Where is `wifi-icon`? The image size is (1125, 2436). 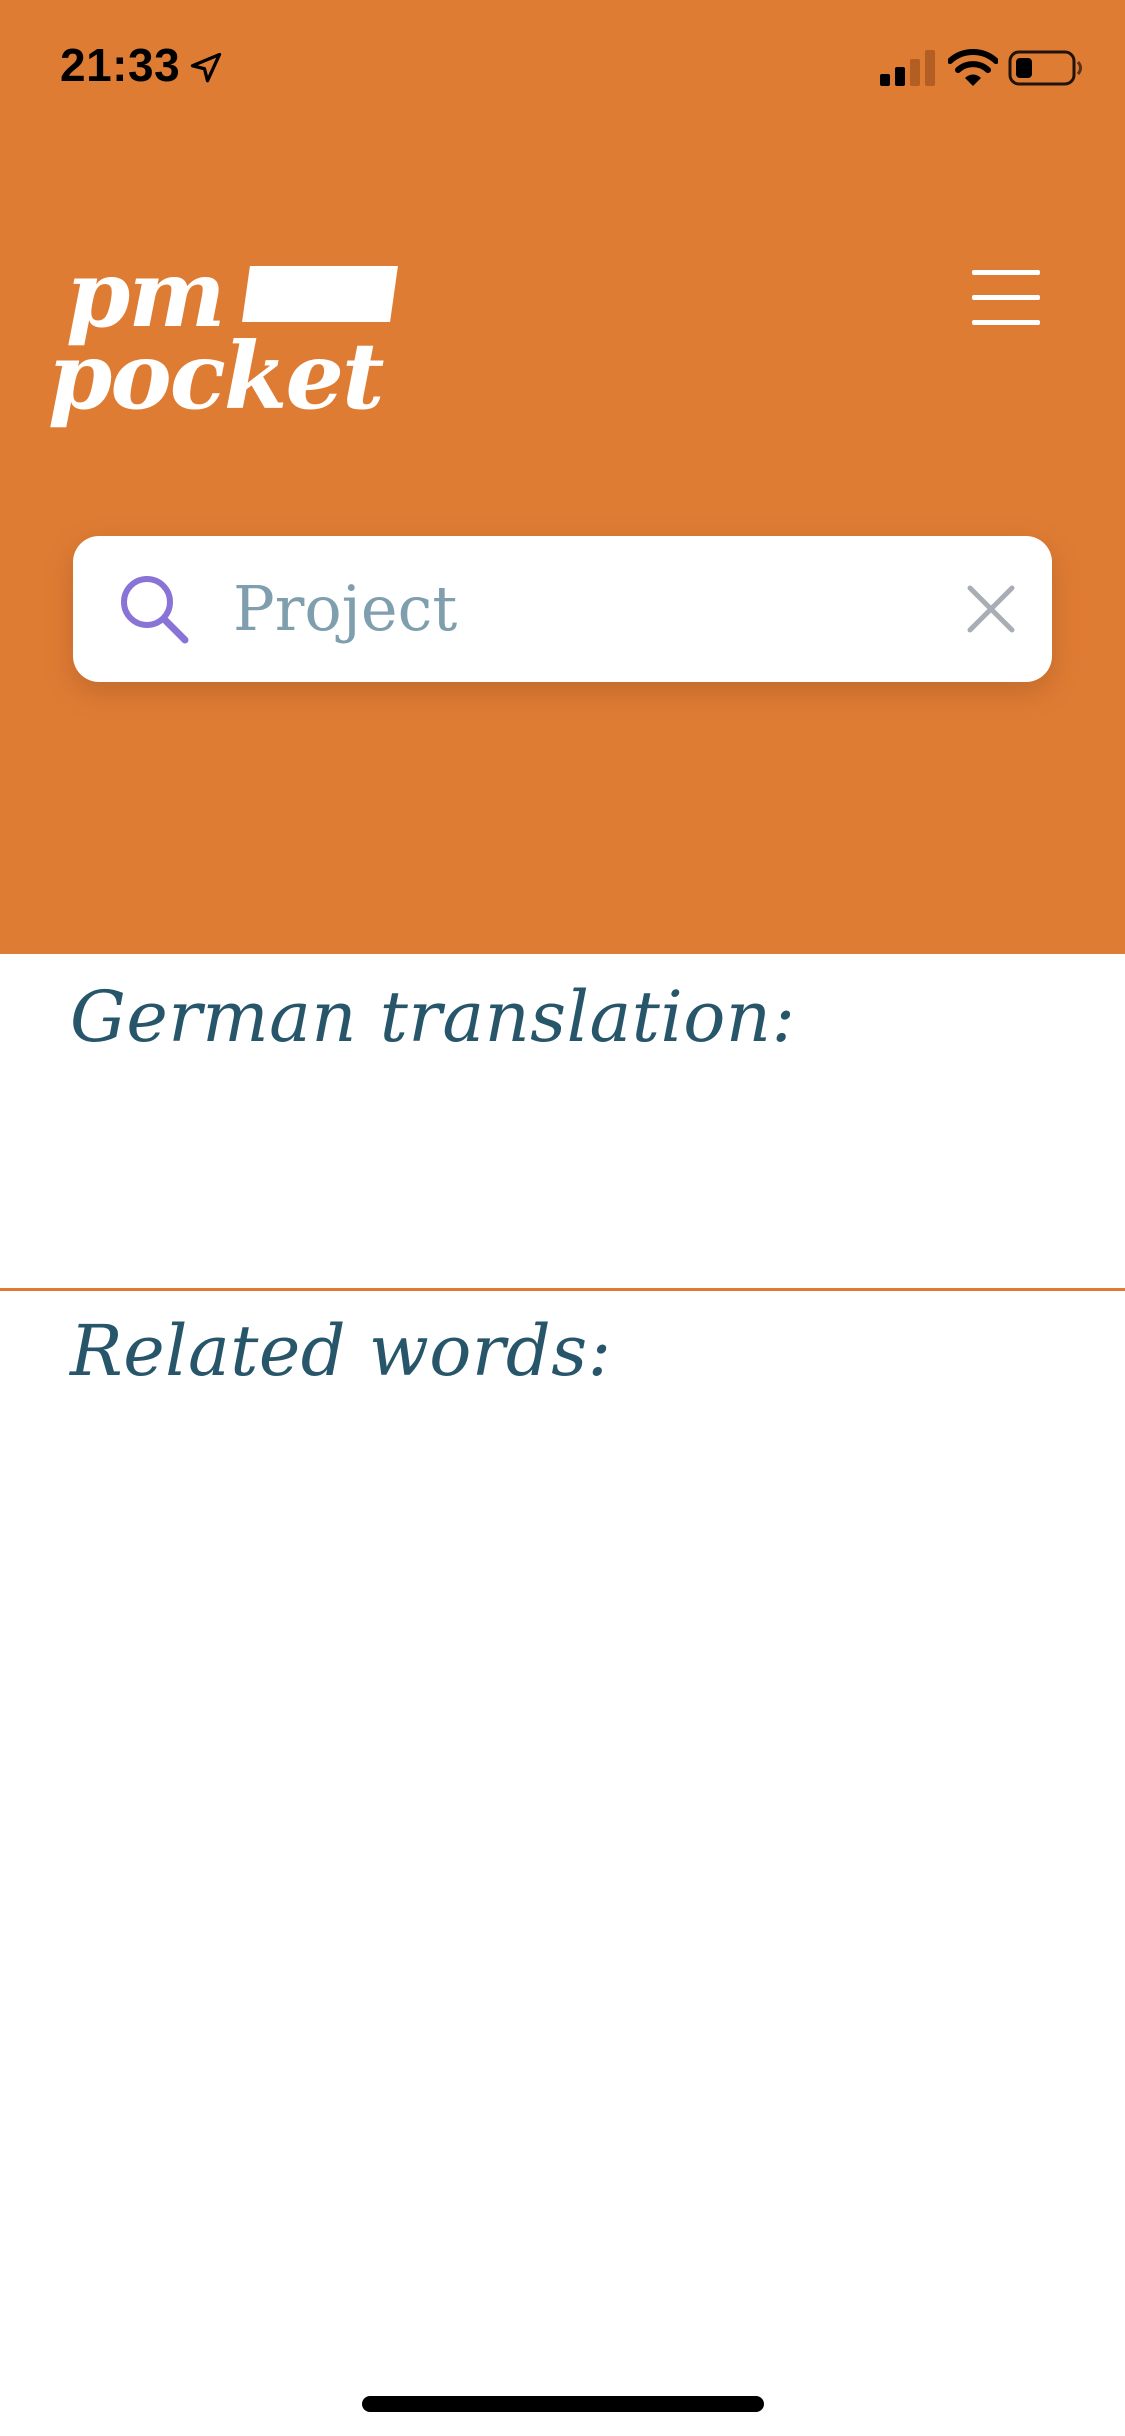
wifi-icon is located at coordinates (973, 67).